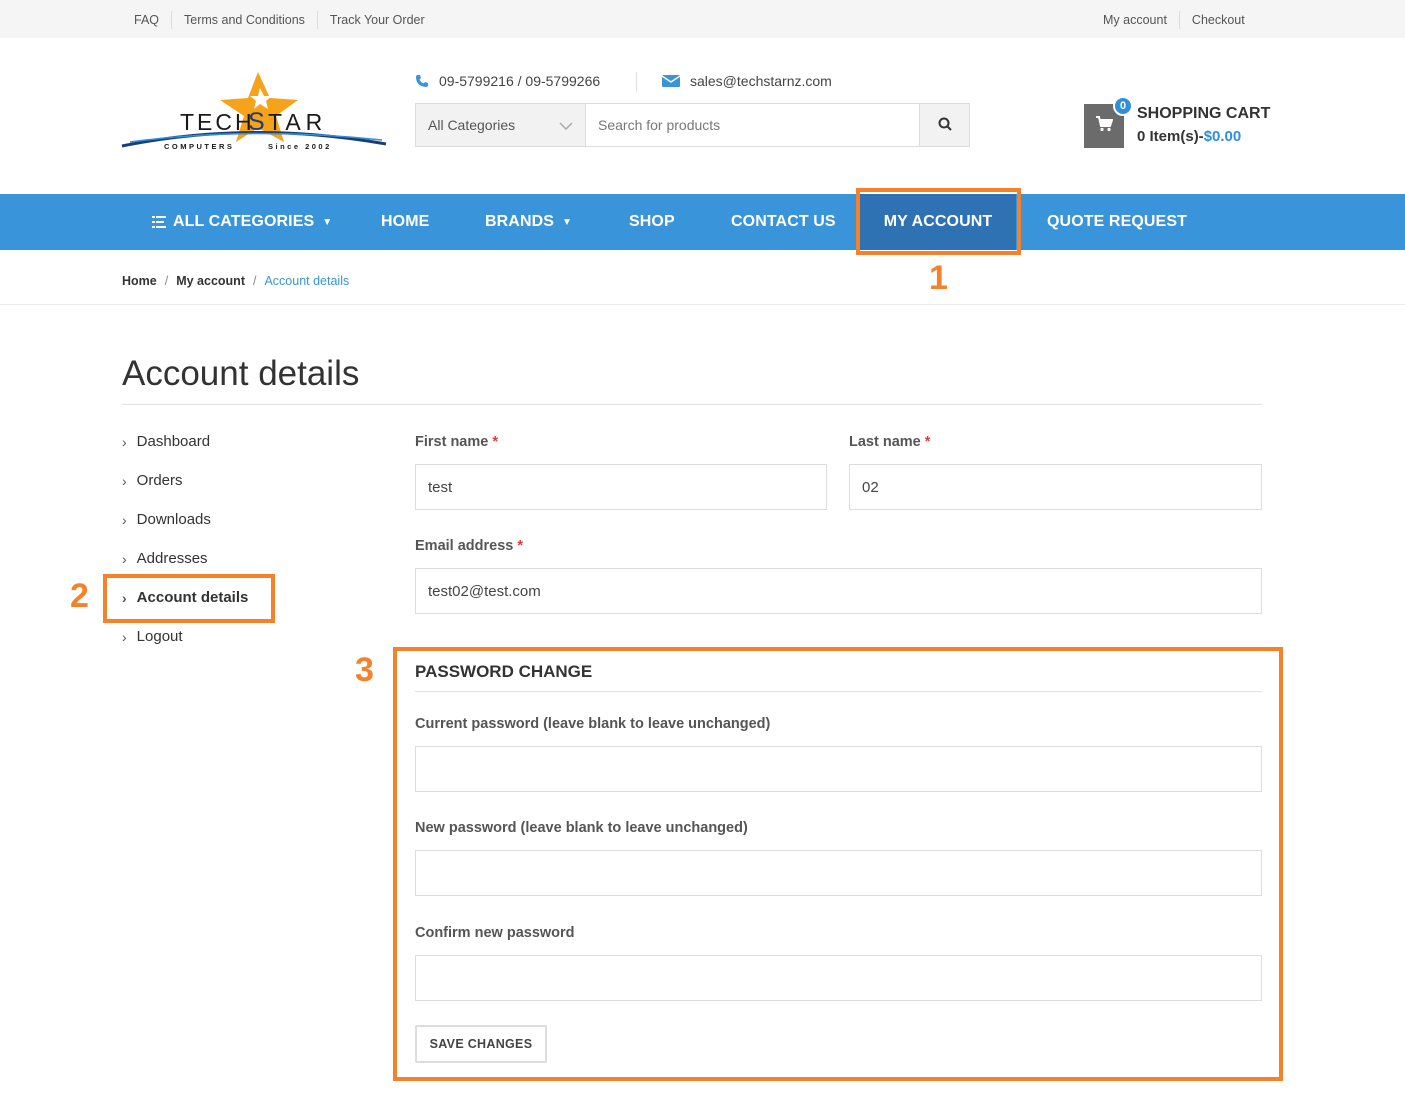 The height and width of the screenshot is (1098, 1405). What do you see at coordinates (199, 146) in the screenshot?
I see `svg-text: COMPUTERS` at bounding box center [199, 146].